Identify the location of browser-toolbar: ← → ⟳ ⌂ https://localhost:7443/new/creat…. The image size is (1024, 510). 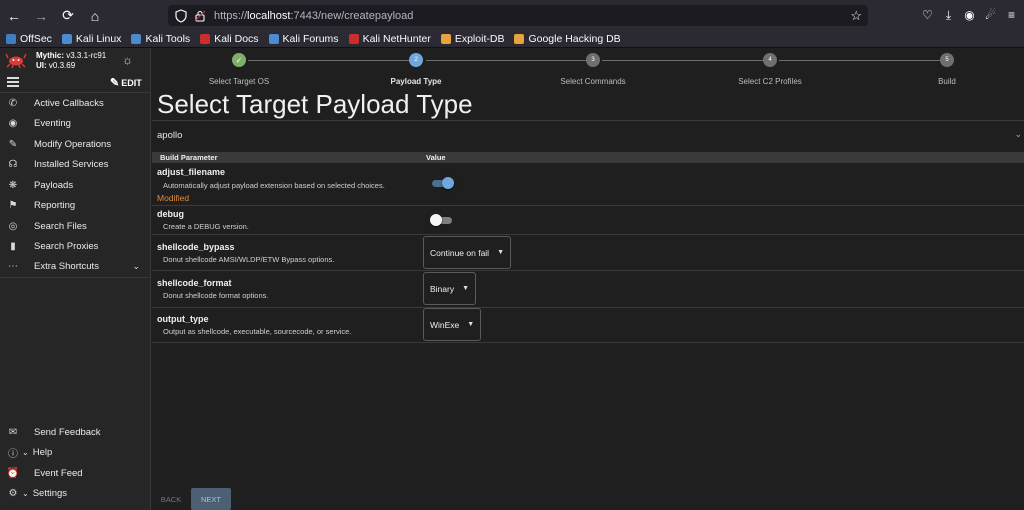
(512, 15).